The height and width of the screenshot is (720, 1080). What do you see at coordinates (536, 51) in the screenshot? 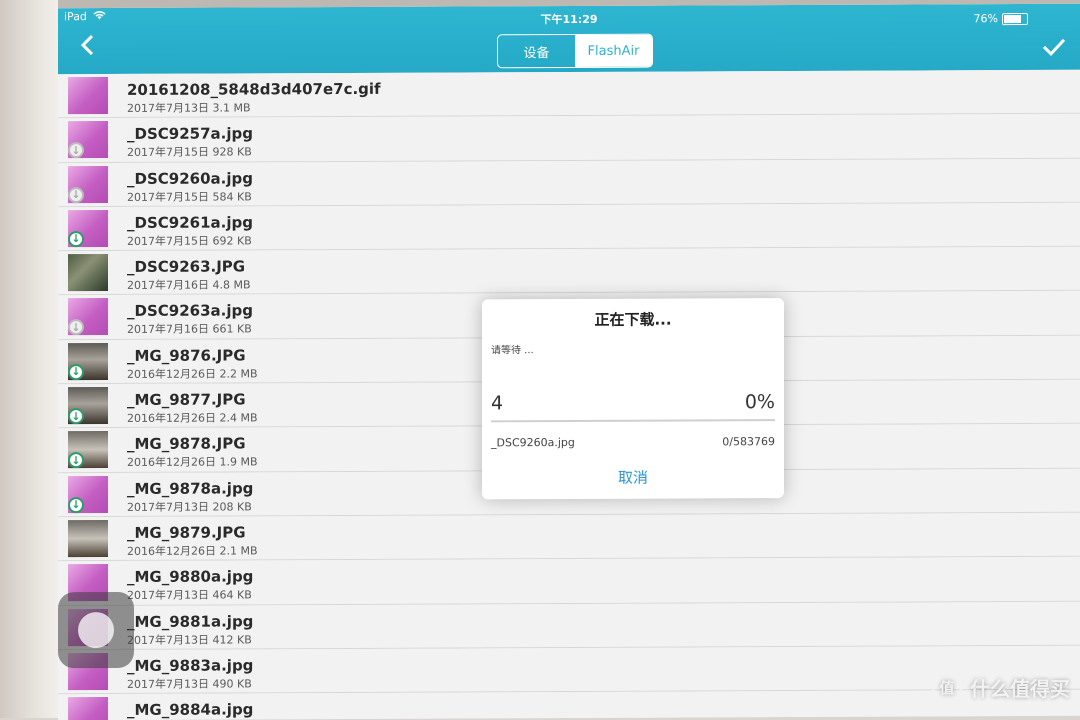
I see `segment-device: 设备` at bounding box center [536, 51].